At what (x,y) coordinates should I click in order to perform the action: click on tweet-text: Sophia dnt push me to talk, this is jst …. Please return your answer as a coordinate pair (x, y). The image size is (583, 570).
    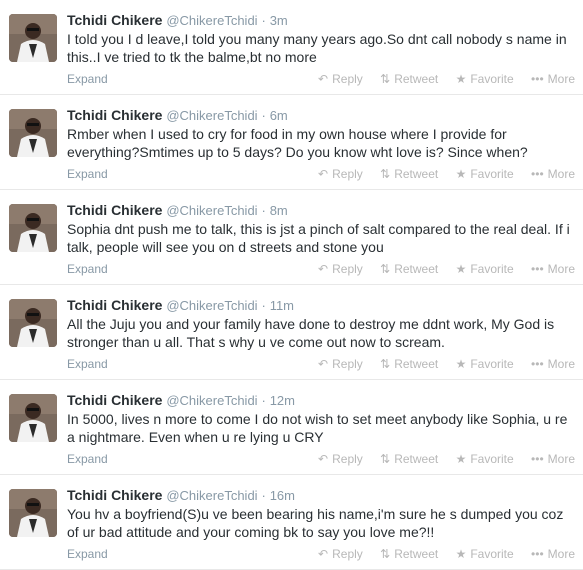
    Looking at the image, I should click on (318, 238).